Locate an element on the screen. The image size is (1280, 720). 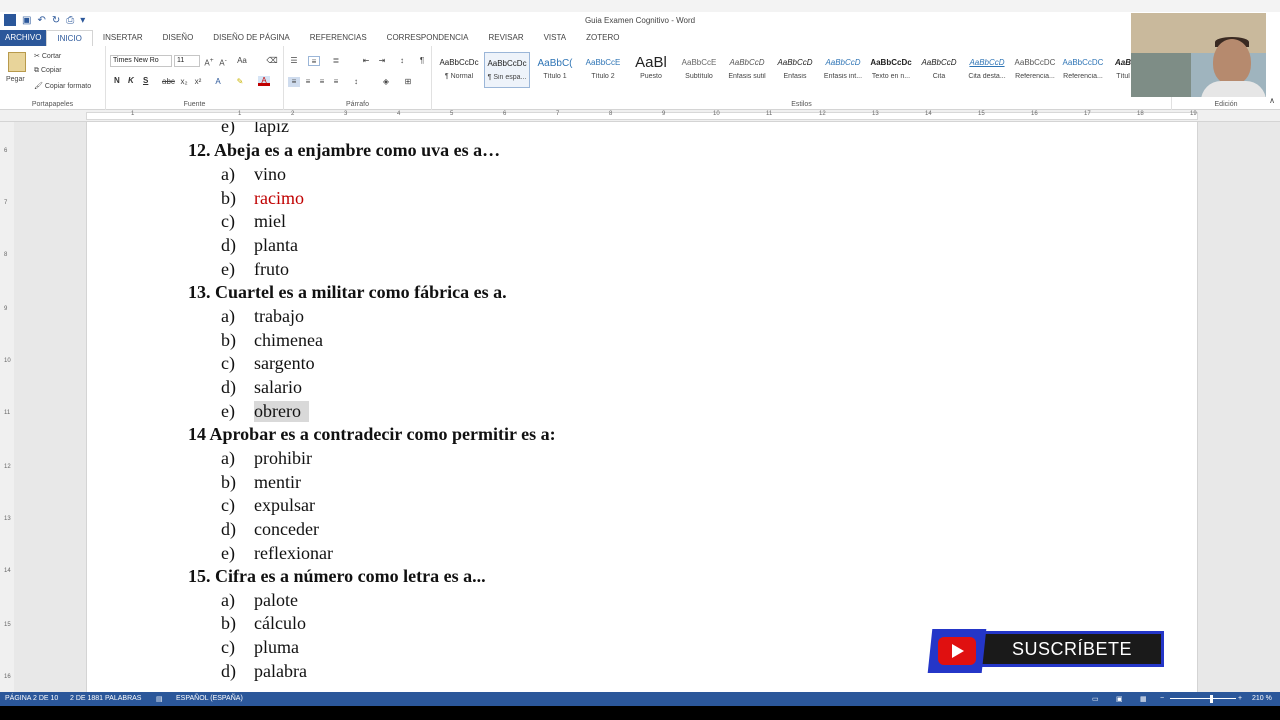
increase-indent-icon: ⇥ is located at coordinates (382, 61).